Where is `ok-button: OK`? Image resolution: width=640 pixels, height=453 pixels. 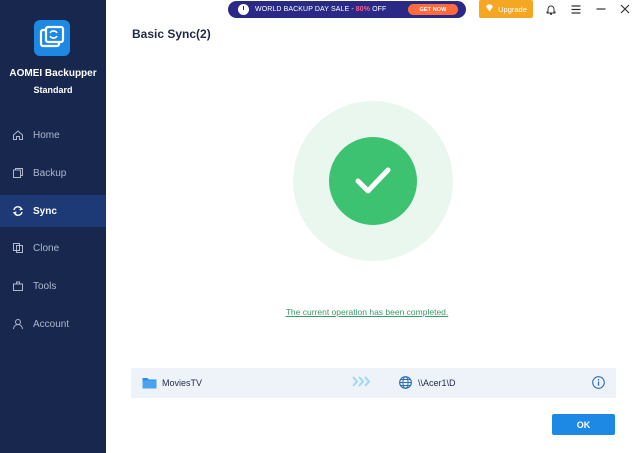 ok-button: OK is located at coordinates (583, 424).